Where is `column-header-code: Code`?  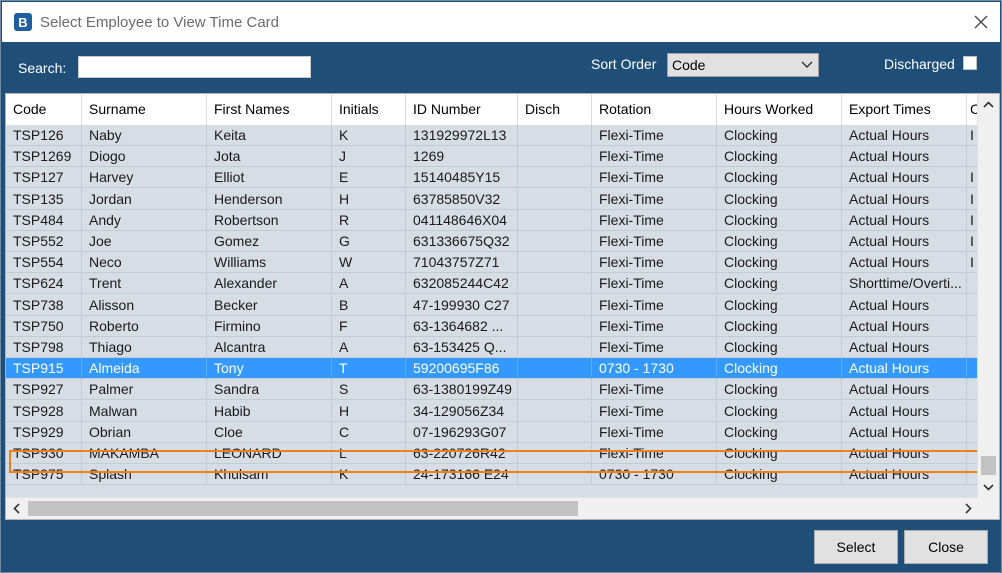
column-header-code: Code is located at coordinates (44, 109).